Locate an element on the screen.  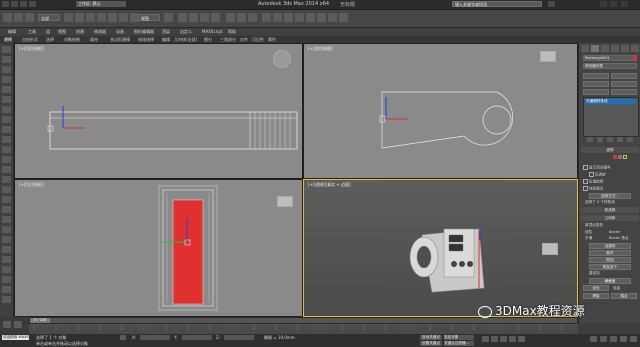
segment-icon is located at coordinates (620, 157).